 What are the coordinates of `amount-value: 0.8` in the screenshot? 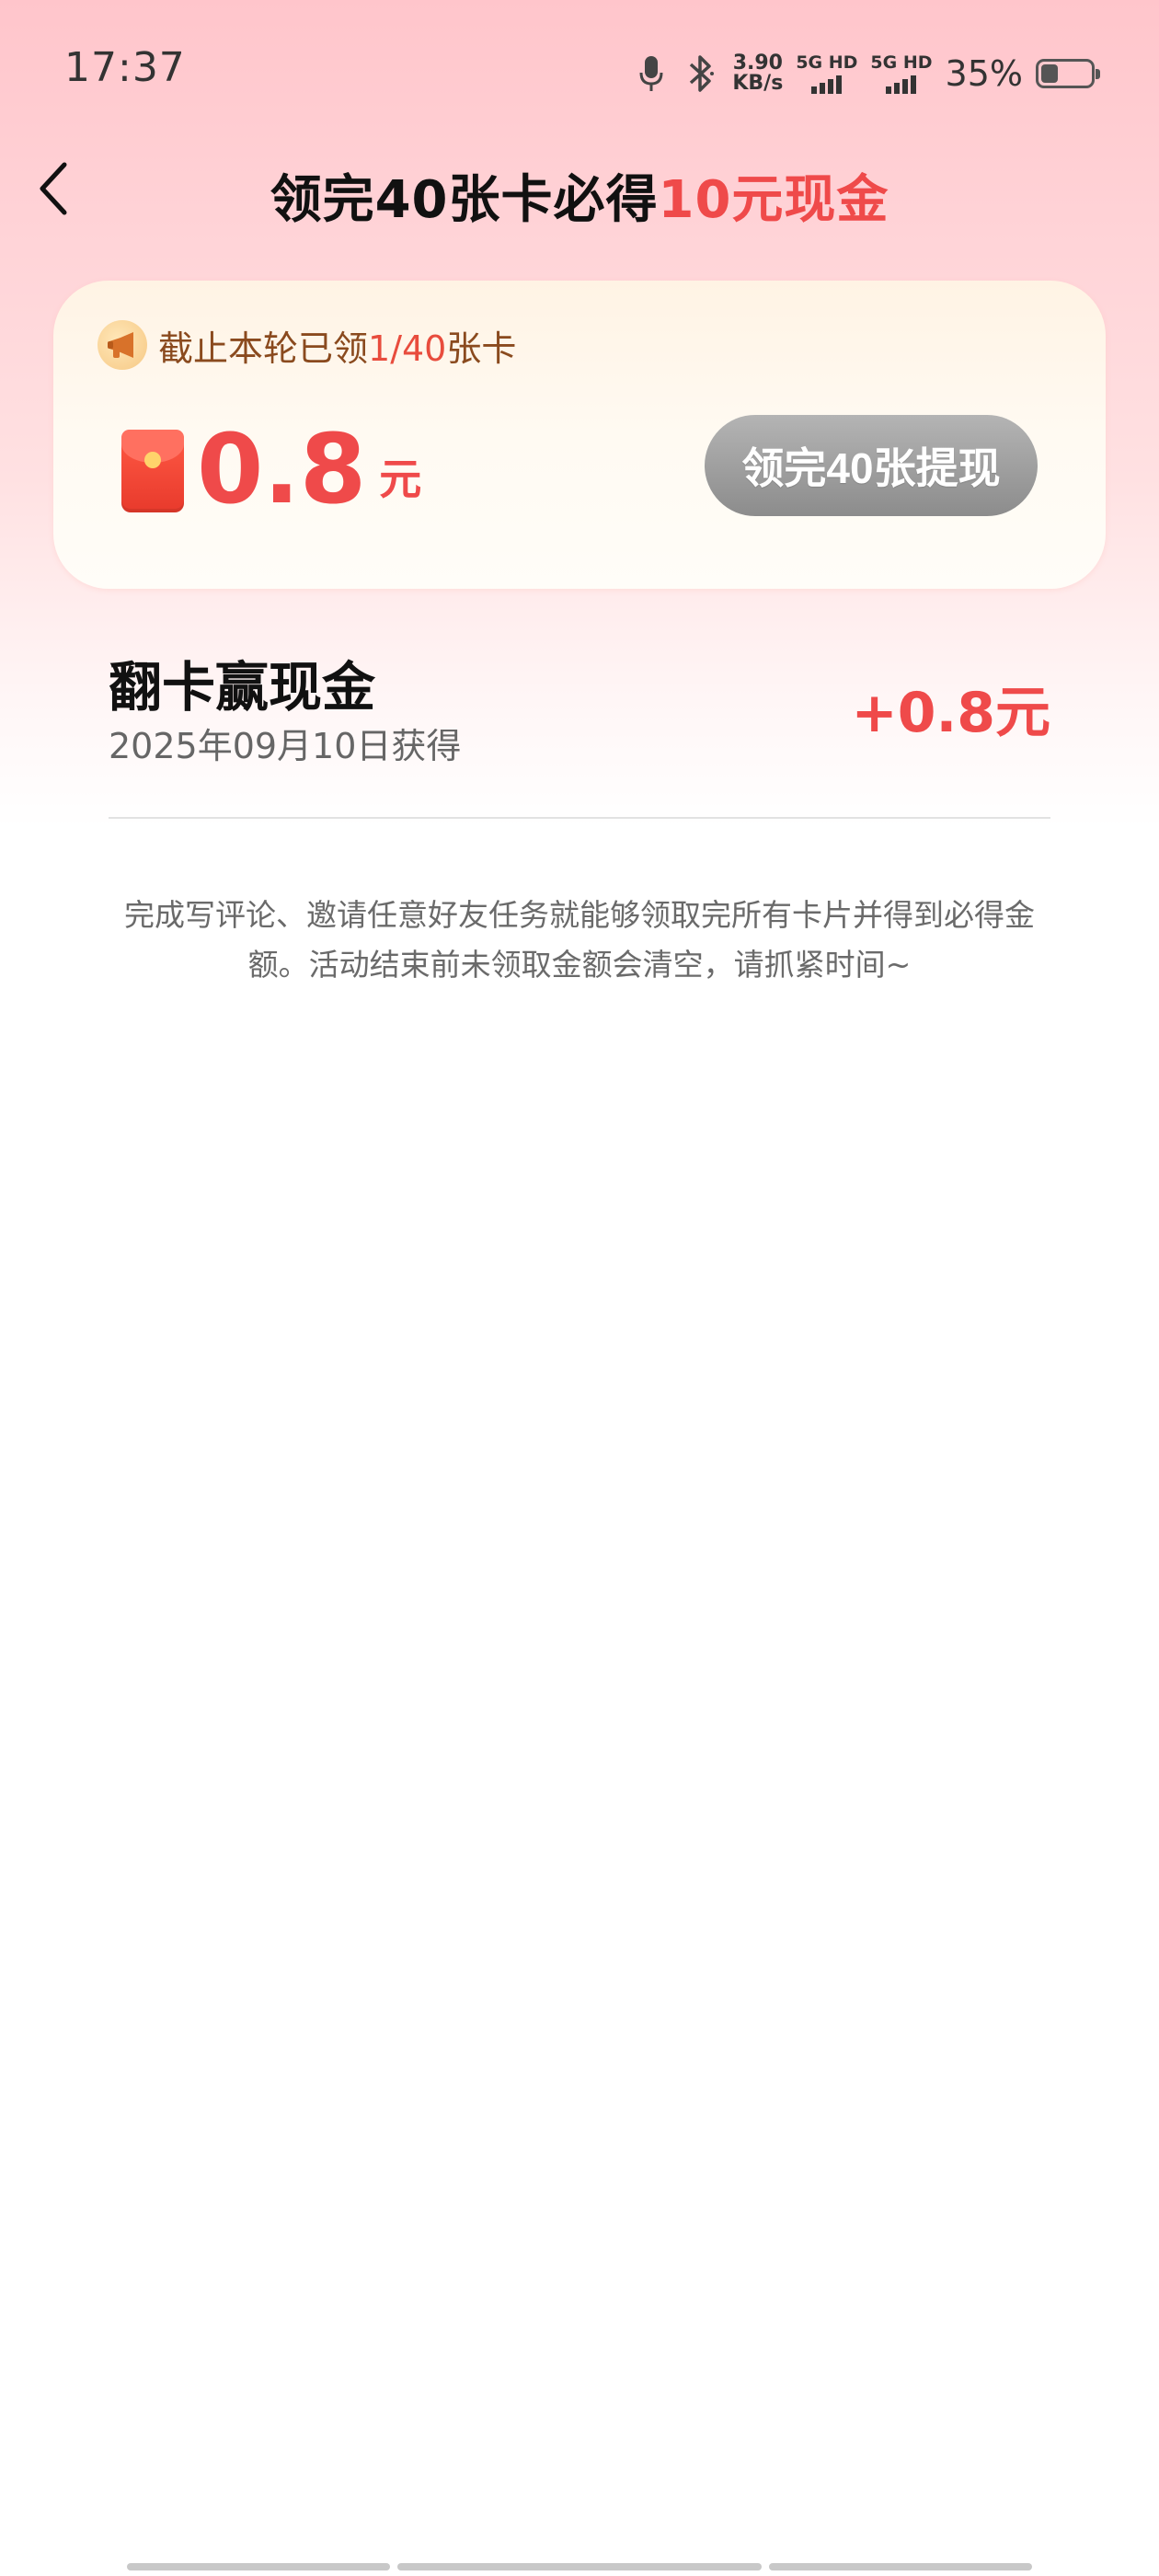 It's located at (282, 469).